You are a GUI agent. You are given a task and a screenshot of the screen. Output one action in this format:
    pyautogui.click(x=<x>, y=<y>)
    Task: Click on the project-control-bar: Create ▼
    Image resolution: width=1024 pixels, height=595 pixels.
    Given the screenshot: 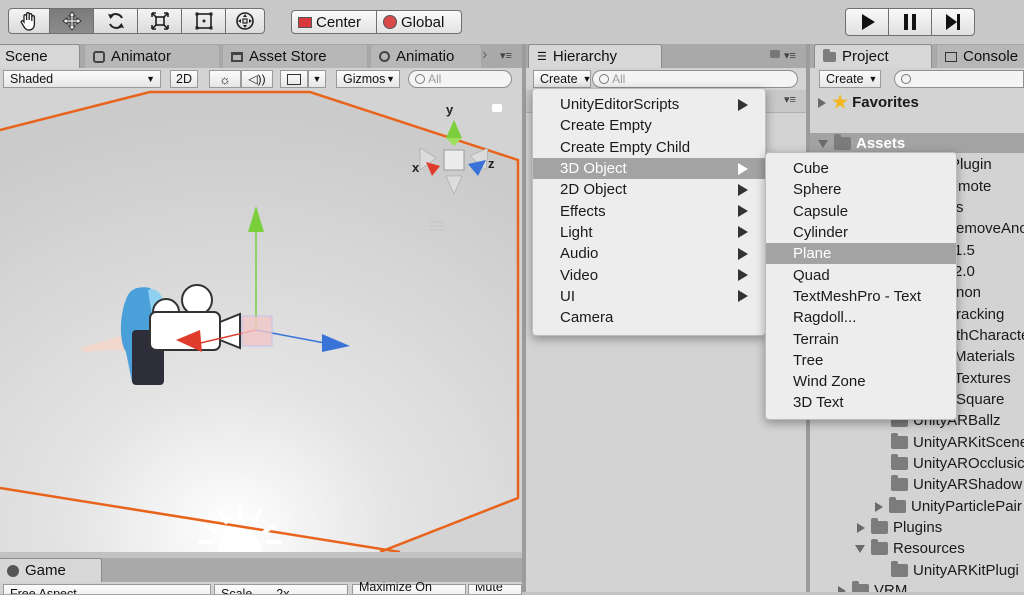 What is the action you would take?
    pyautogui.click(x=917, y=79)
    